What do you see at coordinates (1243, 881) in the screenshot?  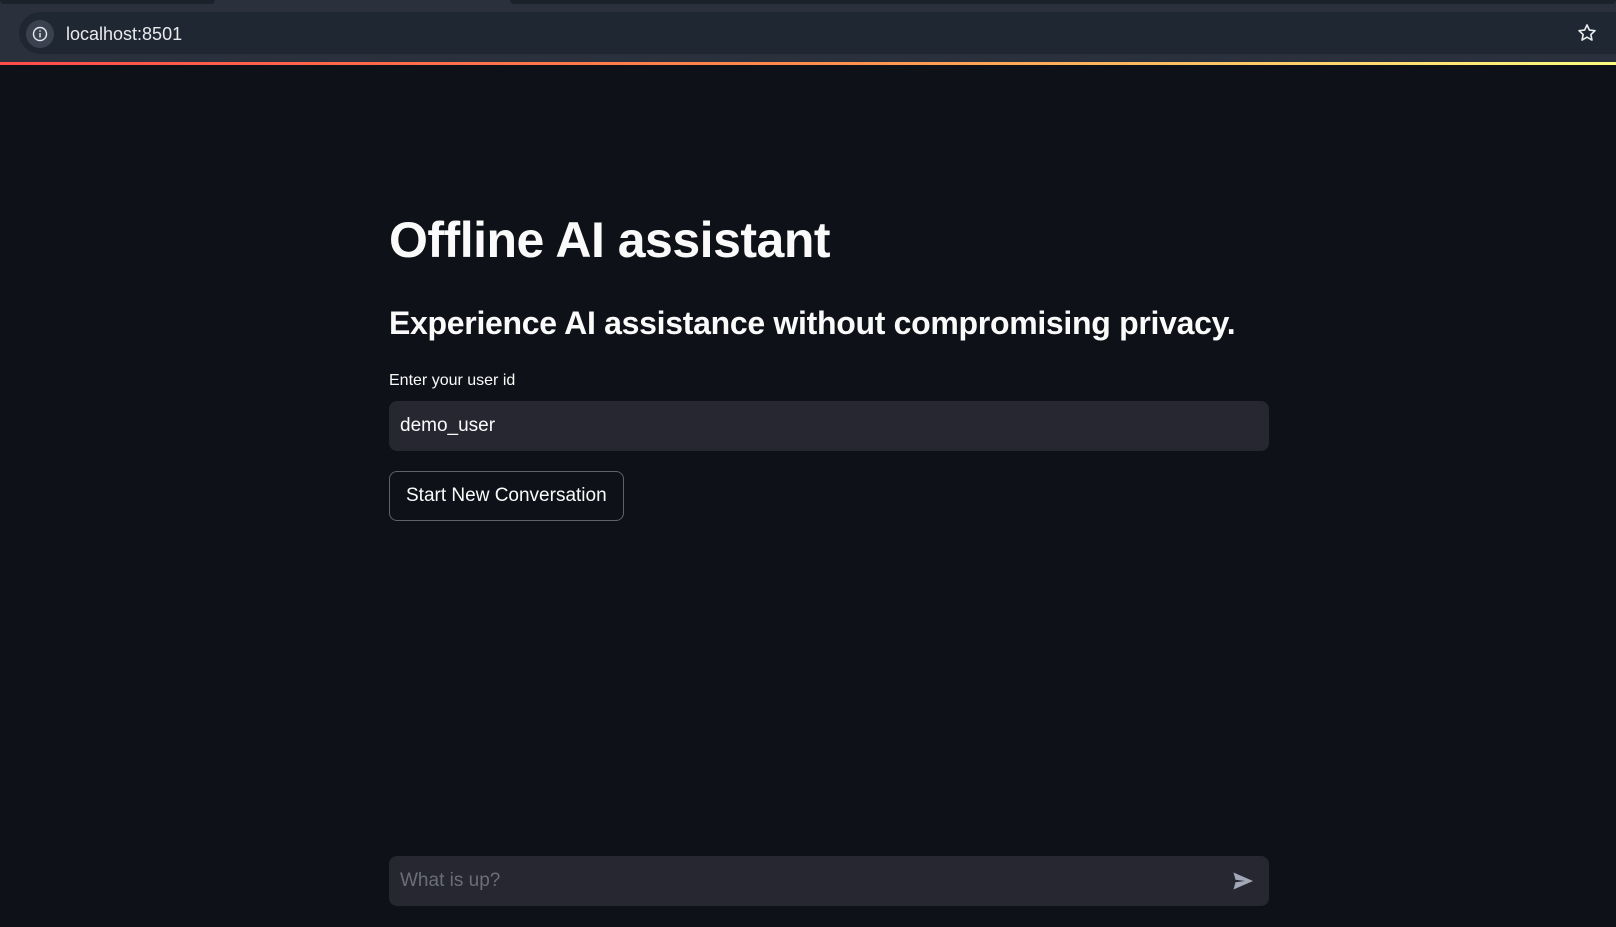 I see `send-icon` at bounding box center [1243, 881].